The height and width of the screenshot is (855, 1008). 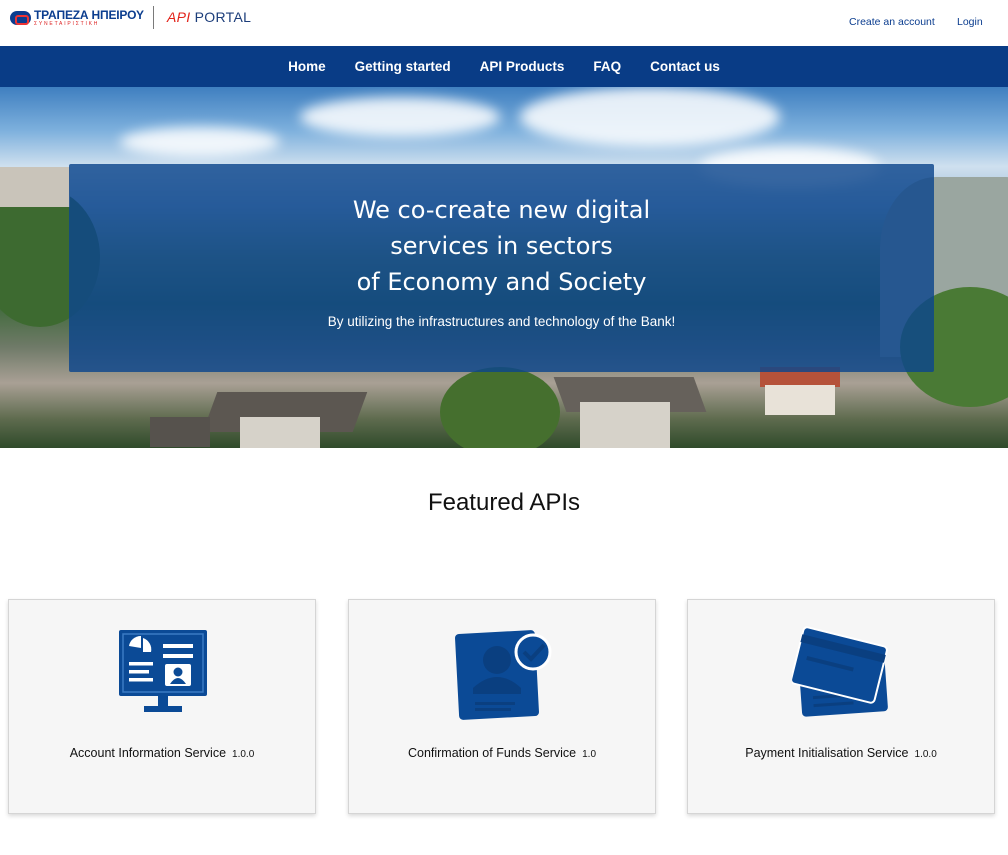 I want to click on nav-api-products: API Products, so click(x=522, y=66).